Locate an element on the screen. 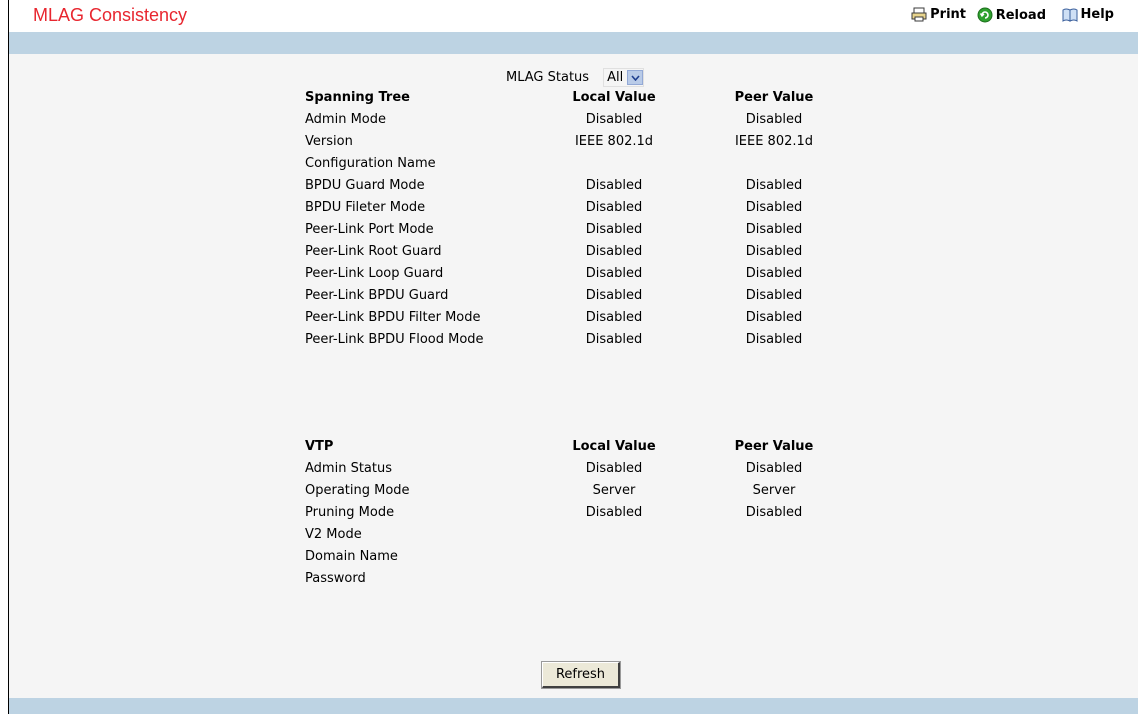 The height and width of the screenshot is (714, 1138). table-row: Operating Mode Server Server is located at coordinates (573, 494).